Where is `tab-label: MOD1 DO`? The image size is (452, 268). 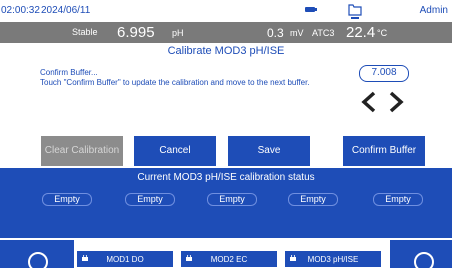
tab-label: MOD1 DO is located at coordinates (125, 259).